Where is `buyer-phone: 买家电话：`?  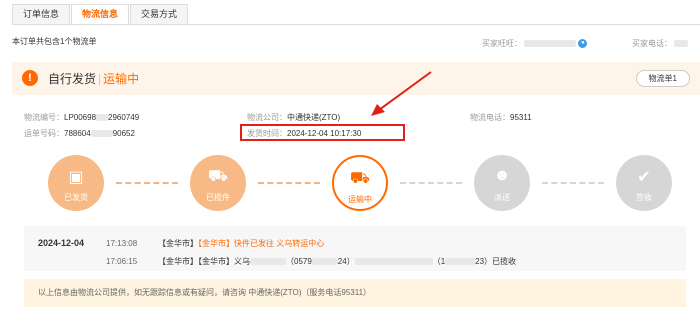
buyer-phone: 买家电话： is located at coordinates (660, 43).